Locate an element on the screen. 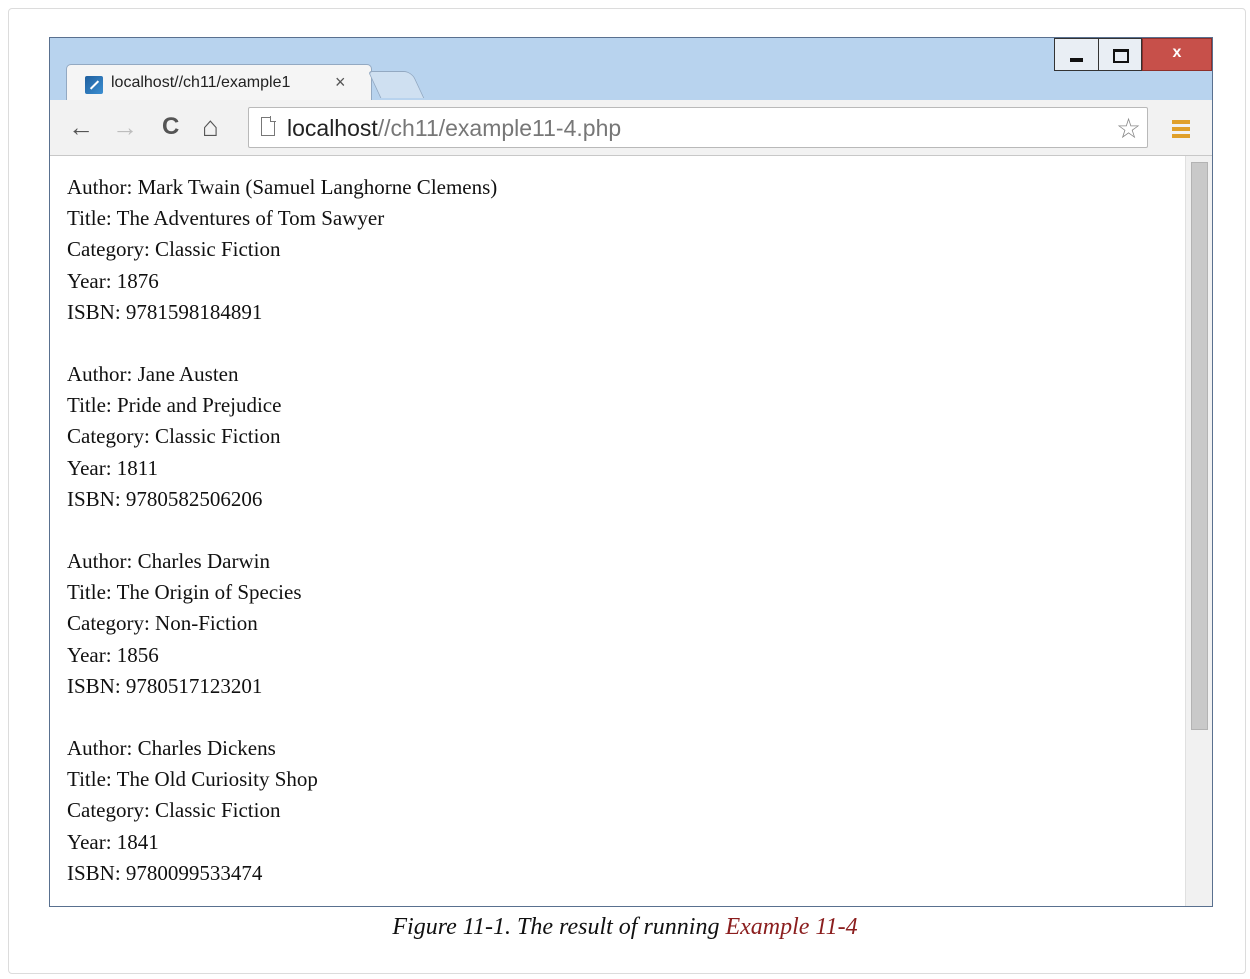 The width and height of the screenshot is (1250, 979). scrollbar-thumb is located at coordinates (1199, 446).